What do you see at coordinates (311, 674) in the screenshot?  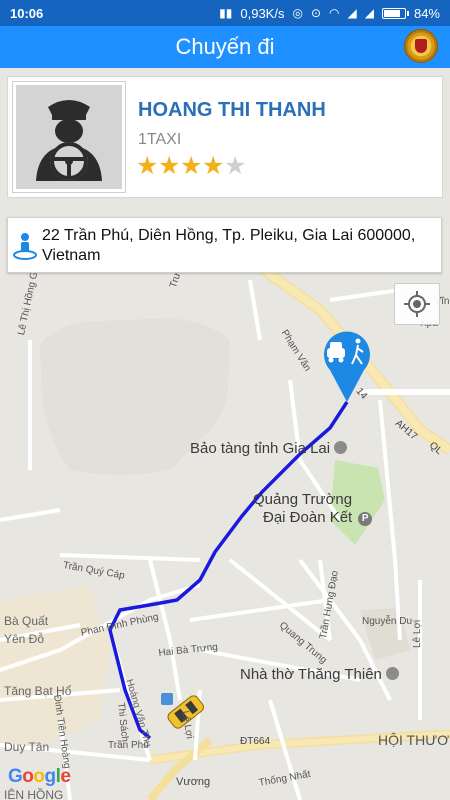 I see `poi-church-label: Nhà thờ Thăng Thiên` at bounding box center [311, 674].